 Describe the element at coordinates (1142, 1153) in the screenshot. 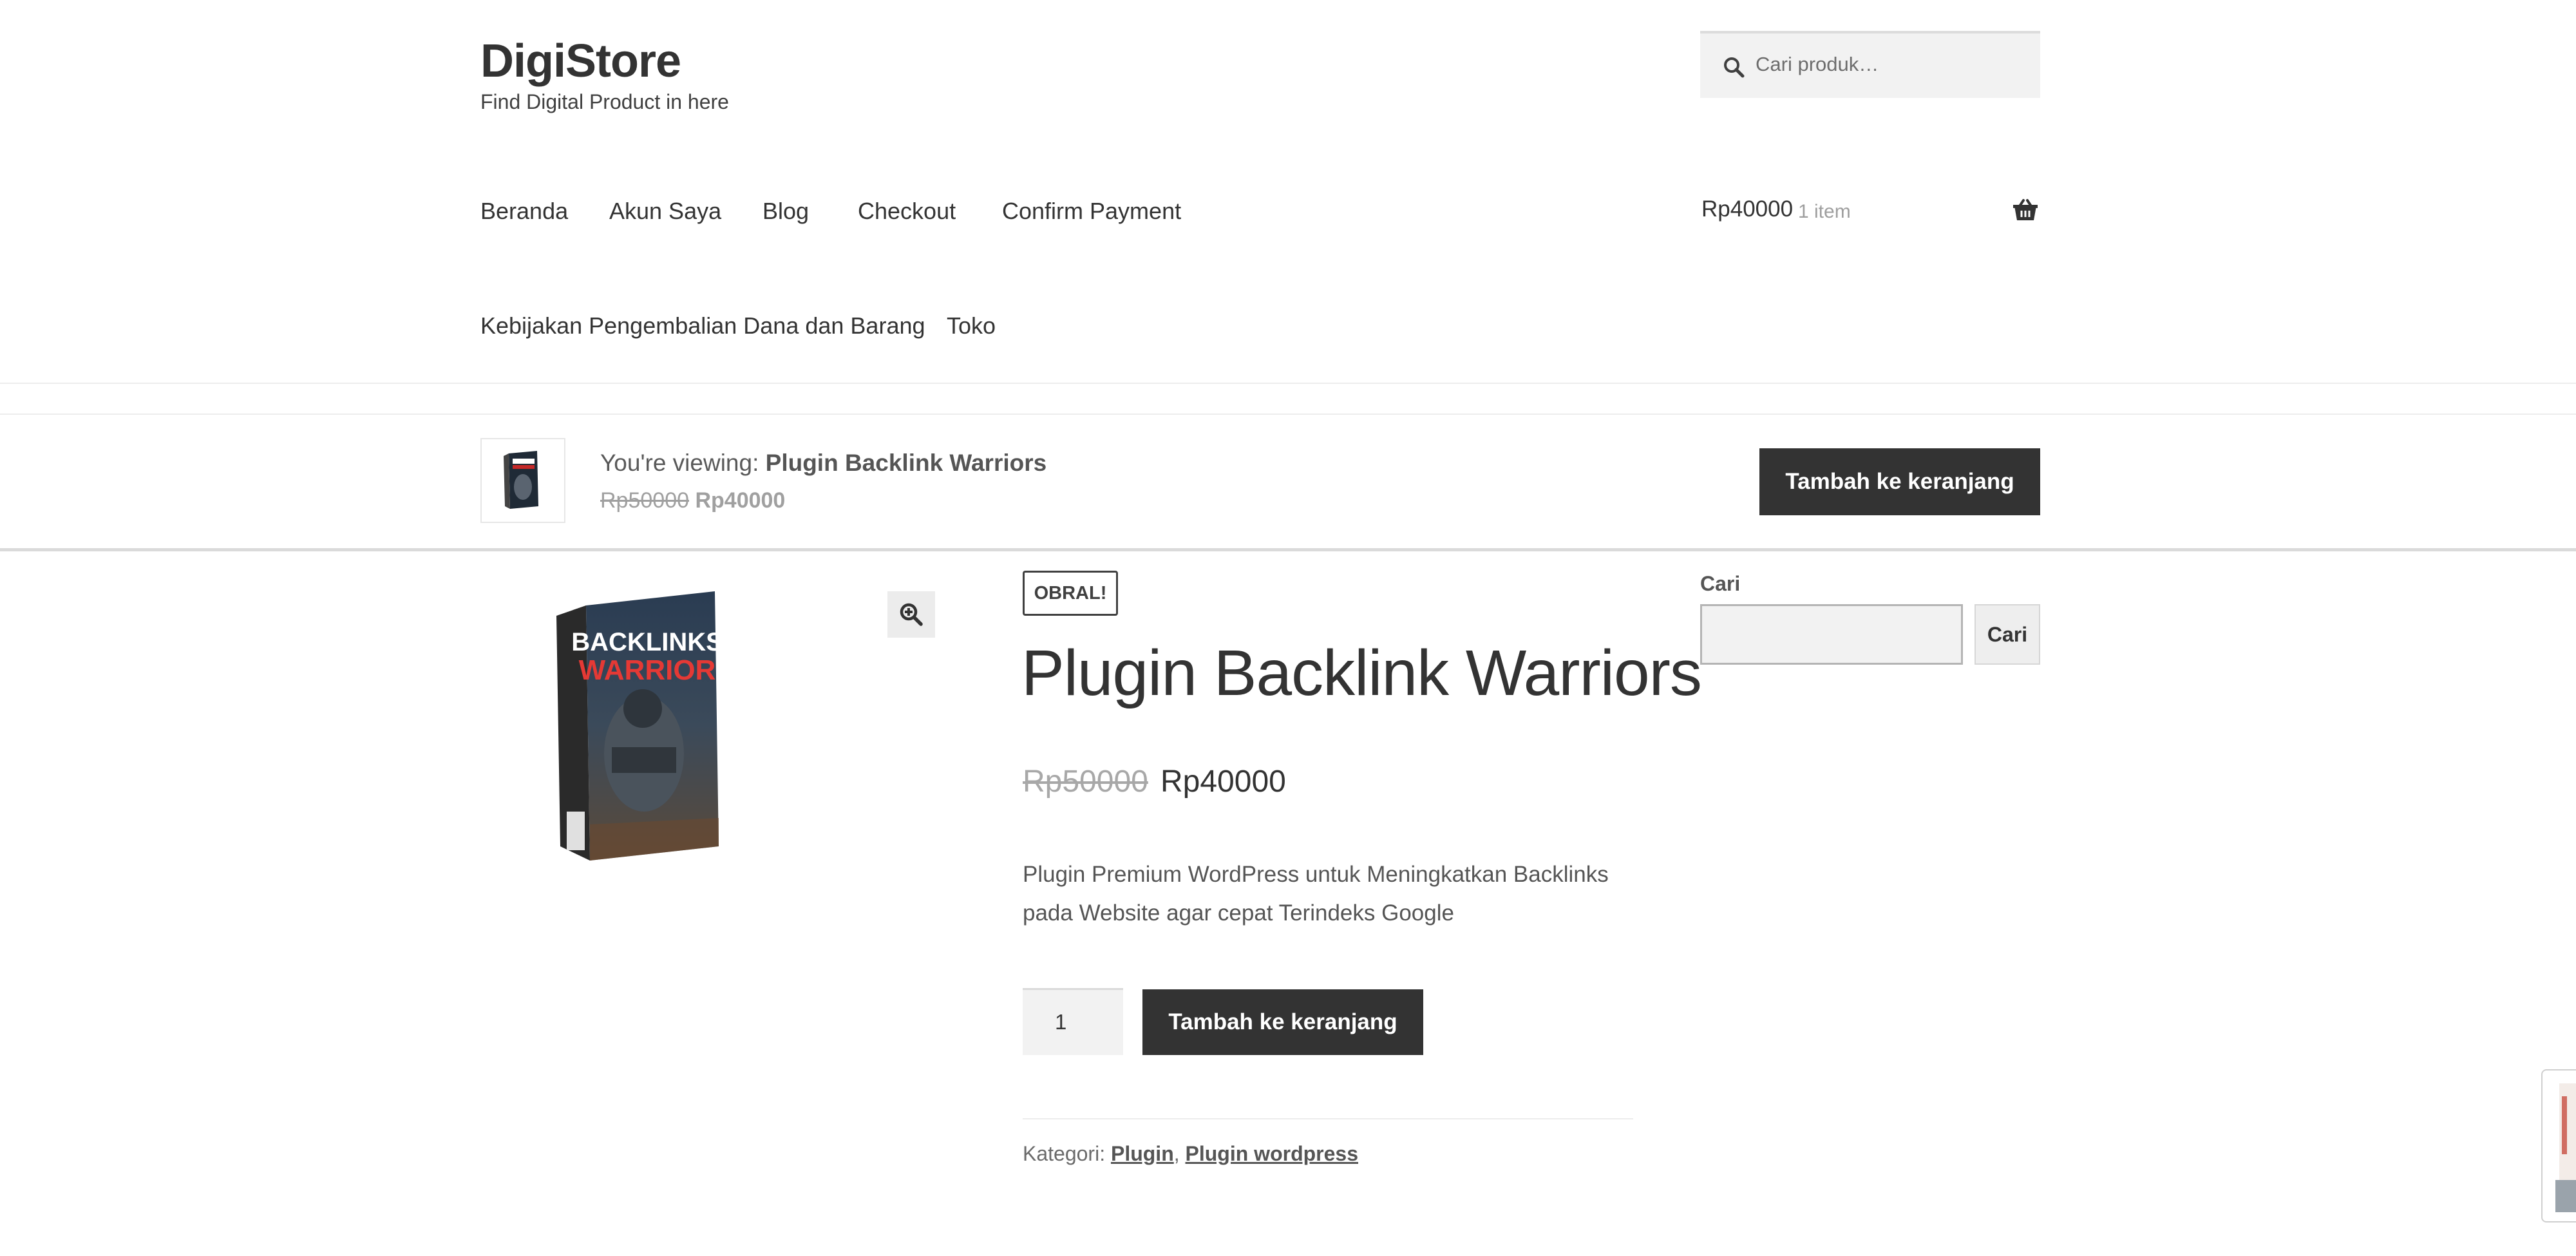

I see `category-link-plugin: Plugin` at that location.